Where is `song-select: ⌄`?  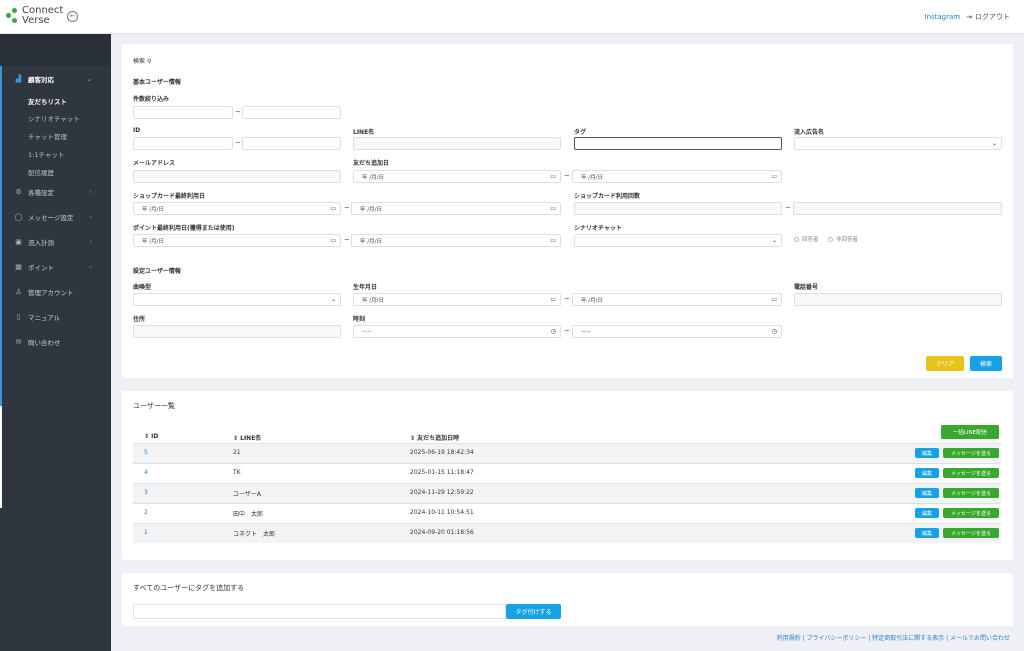
song-select: ⌄ is located at coordinates (237, 299).